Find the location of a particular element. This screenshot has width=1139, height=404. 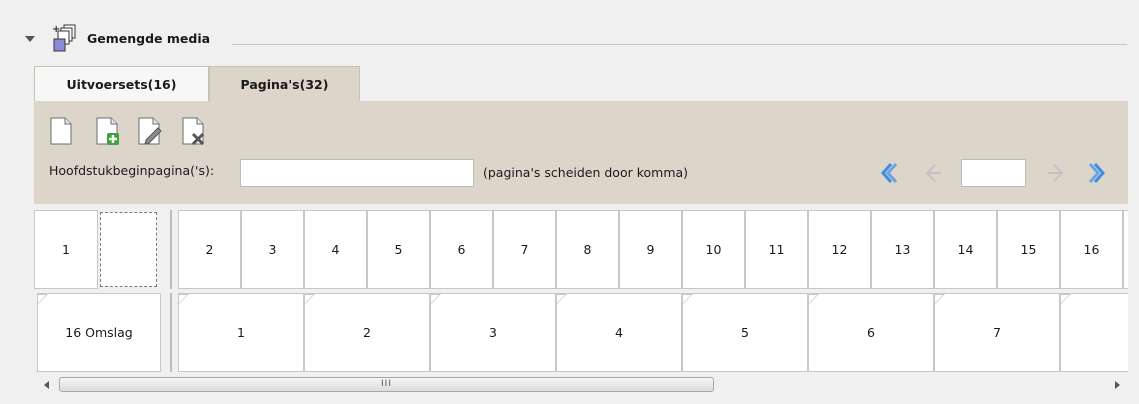

page-cell-partial is located at coordinates (1125, 249).